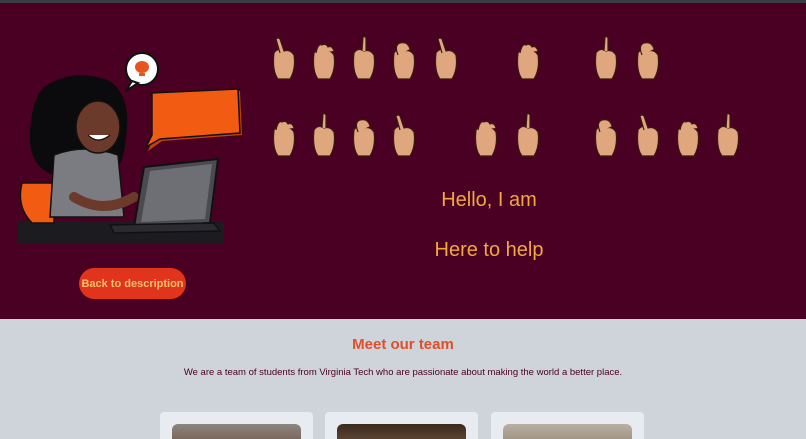 This screenshot has width=806, height=439. I want to click on greeting-text: Hello, I am, so click(489, 200).